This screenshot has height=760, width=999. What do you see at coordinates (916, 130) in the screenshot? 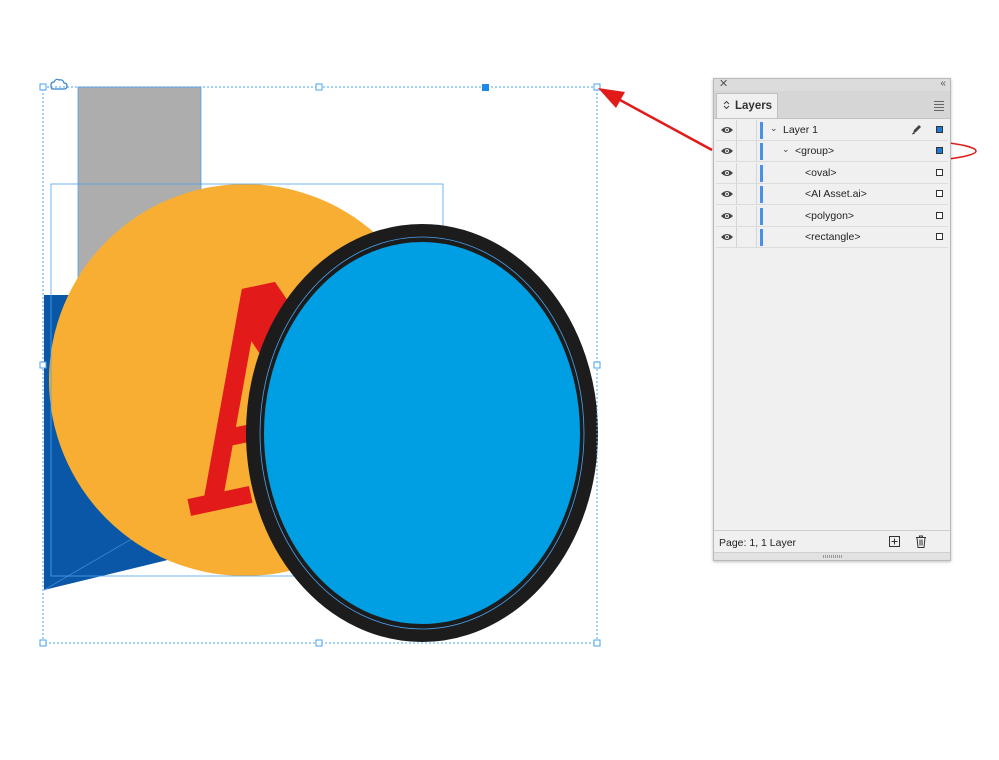
I see `pen-icon` at bounding box center [916, 130].